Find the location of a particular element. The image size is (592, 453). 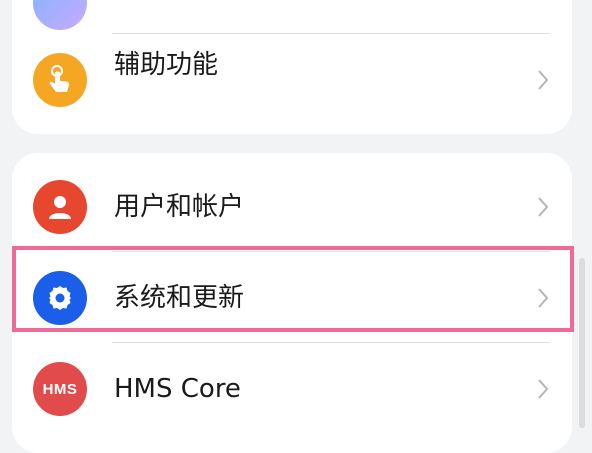

settings-item-label: HMS Core is located at coordinates (177, 389).